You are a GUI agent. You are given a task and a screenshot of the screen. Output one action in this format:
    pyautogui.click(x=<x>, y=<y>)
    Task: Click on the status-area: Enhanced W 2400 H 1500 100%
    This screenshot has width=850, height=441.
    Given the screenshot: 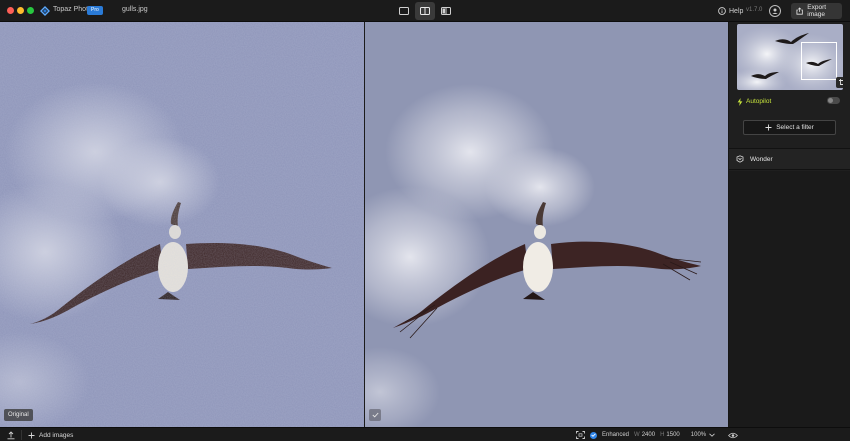 What is the action you would take?
    pyautogui.click(x=657, y=435)
    